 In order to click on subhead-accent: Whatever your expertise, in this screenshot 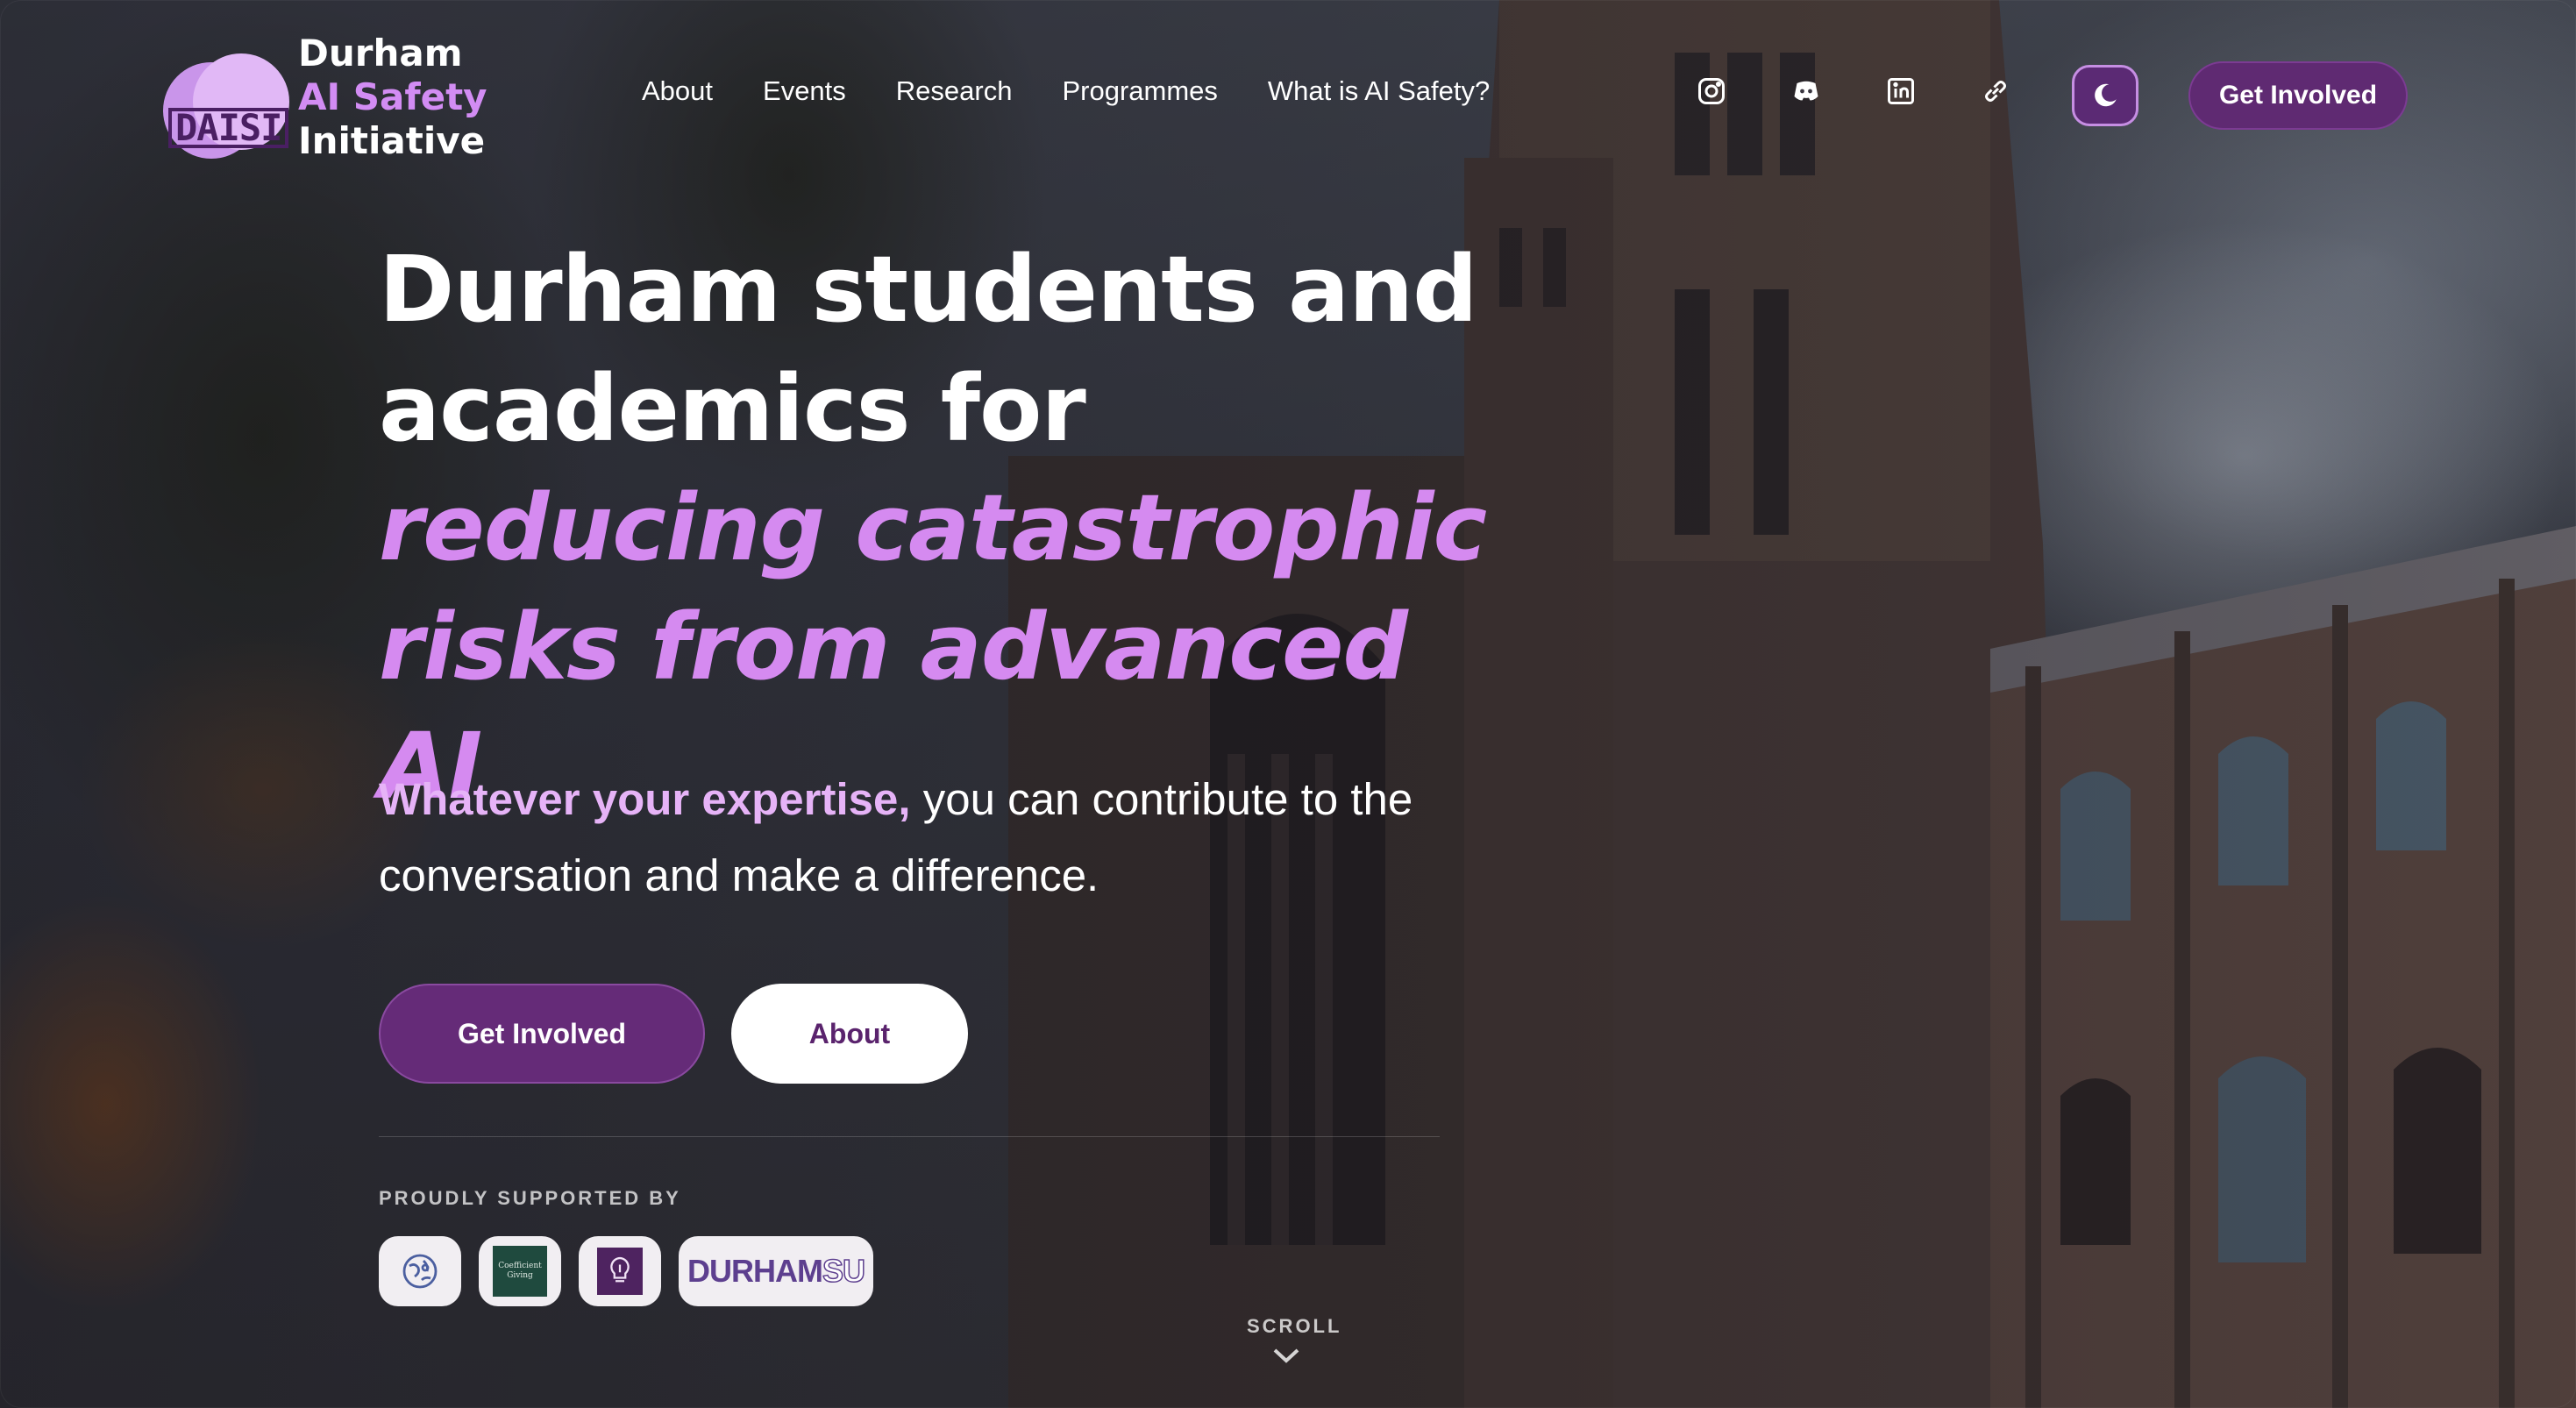, I will do `click(645, 799)`.